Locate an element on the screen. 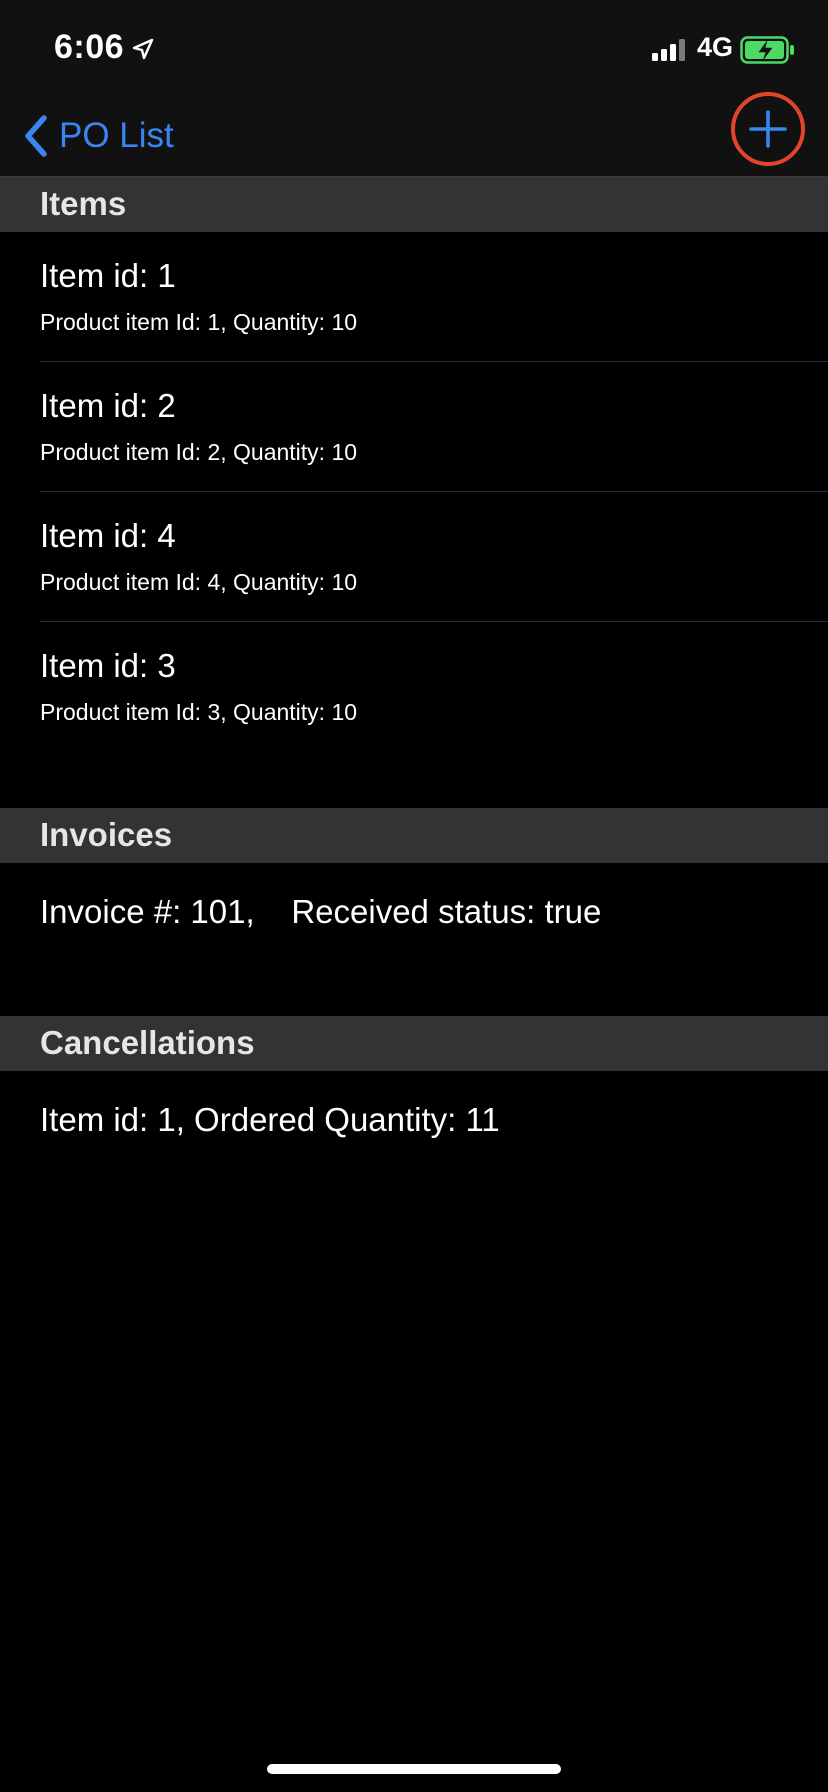 This screenshot has width=828, height=1792. cancellation-row: Item id: 1, Ordered Quantity: 11 is located at coordinates (270, 1120).